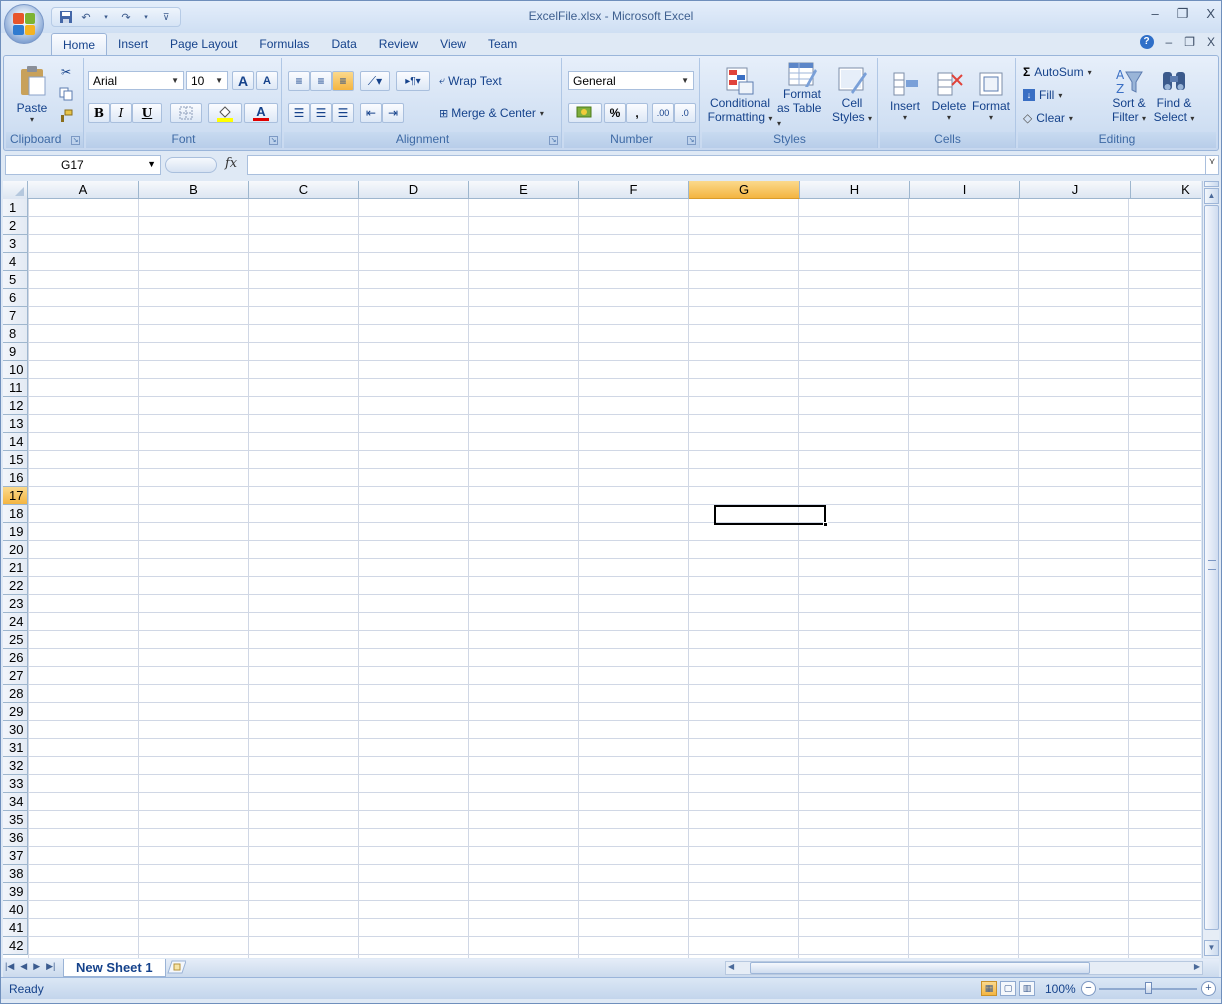  I want to click on vertical-scroll-thumb, so click(1211, 567).